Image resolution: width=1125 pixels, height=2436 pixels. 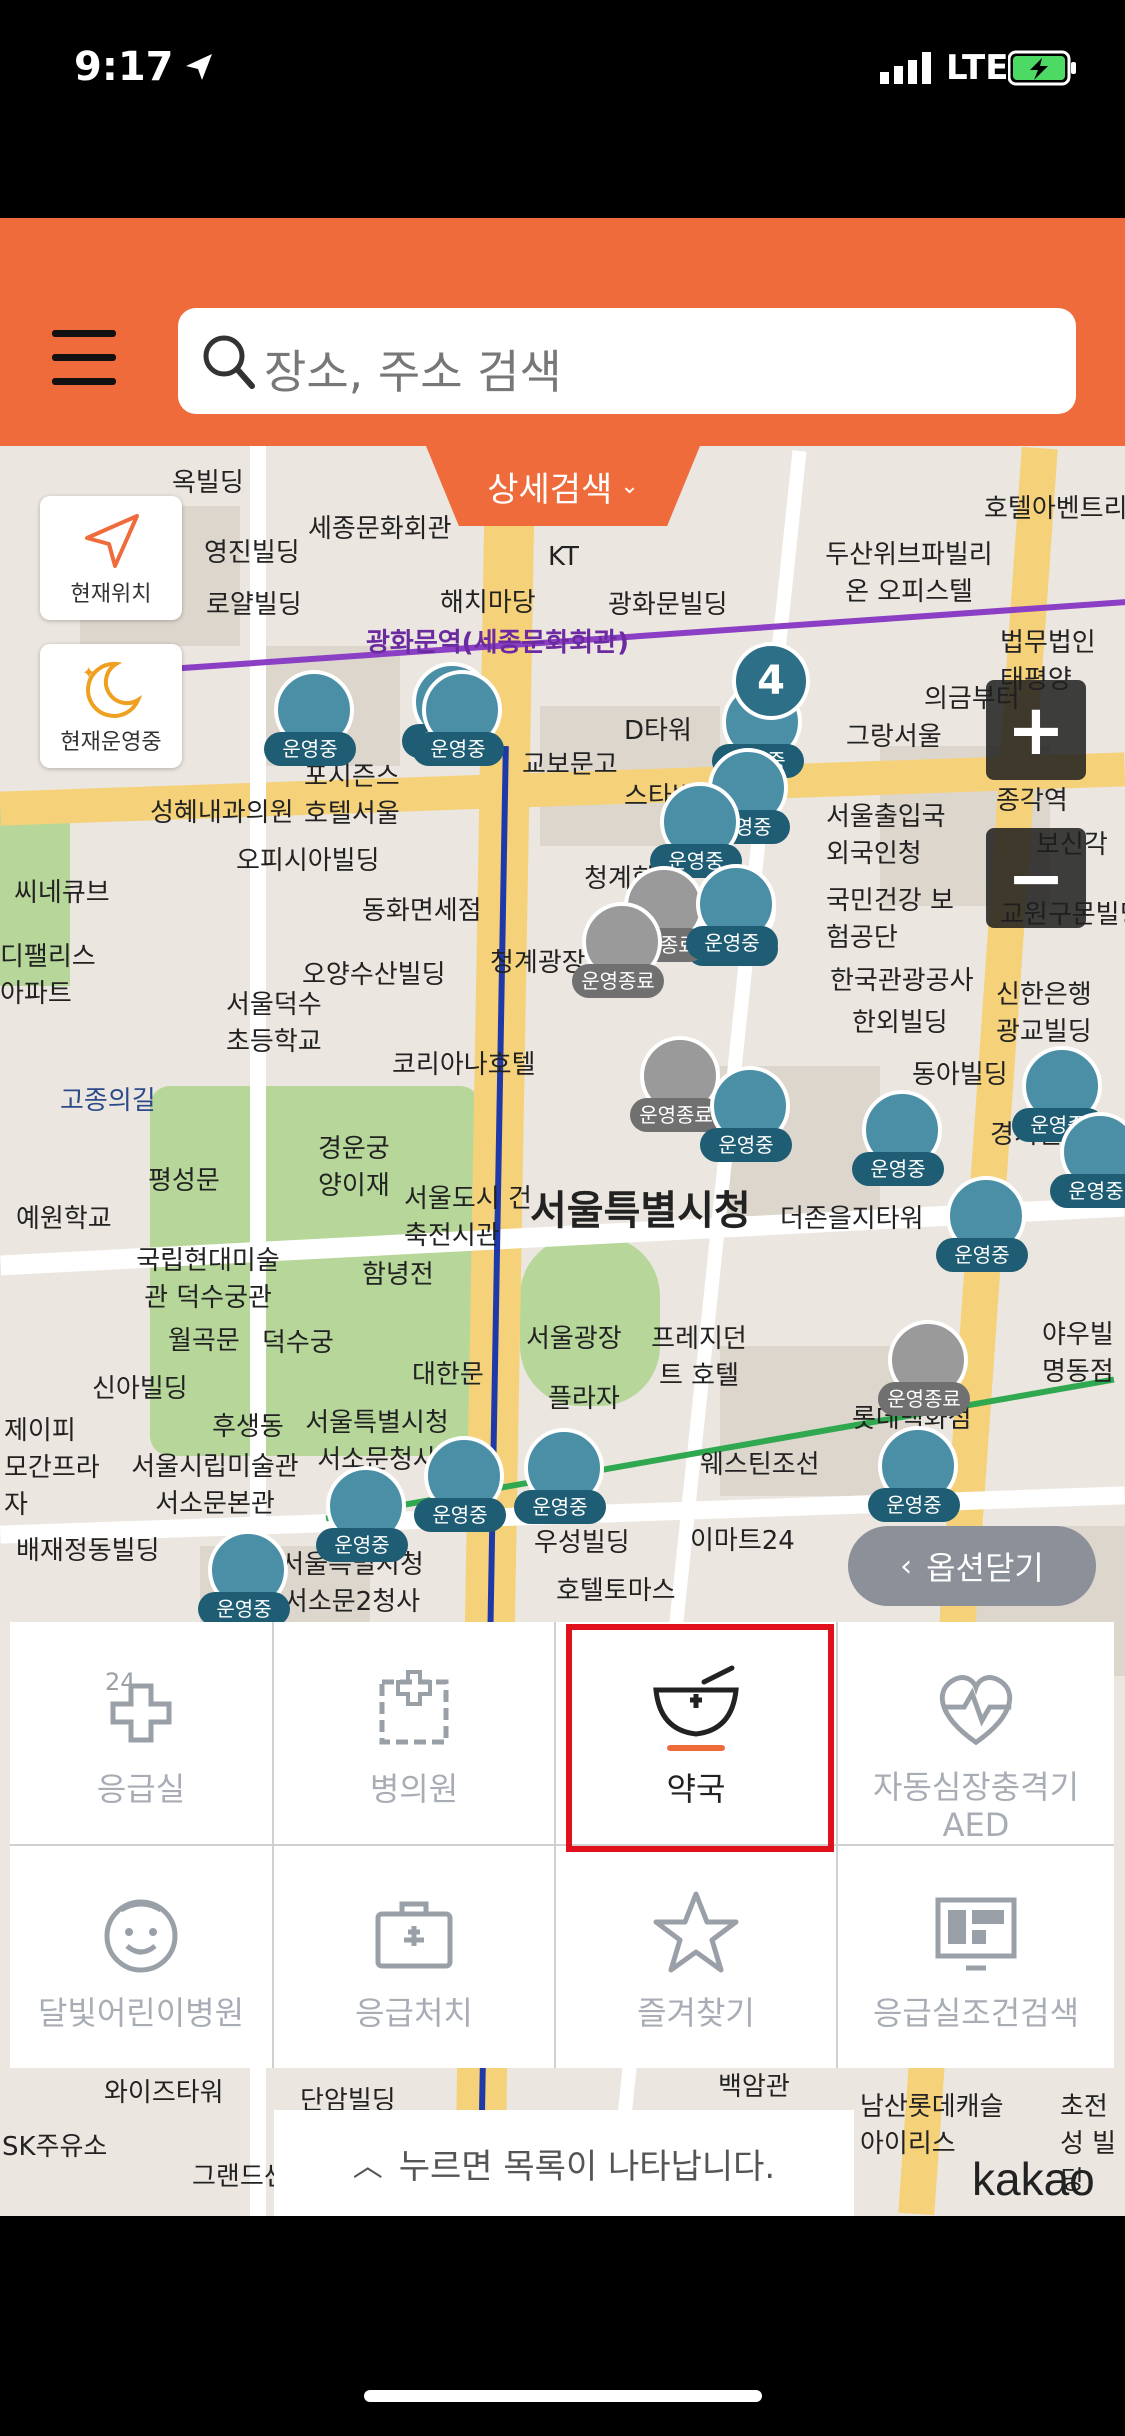 What do you see at coordinates (248, 1427) in the screenshot?
I see `map-label: 후생동` at bounding box center [248, 1427].